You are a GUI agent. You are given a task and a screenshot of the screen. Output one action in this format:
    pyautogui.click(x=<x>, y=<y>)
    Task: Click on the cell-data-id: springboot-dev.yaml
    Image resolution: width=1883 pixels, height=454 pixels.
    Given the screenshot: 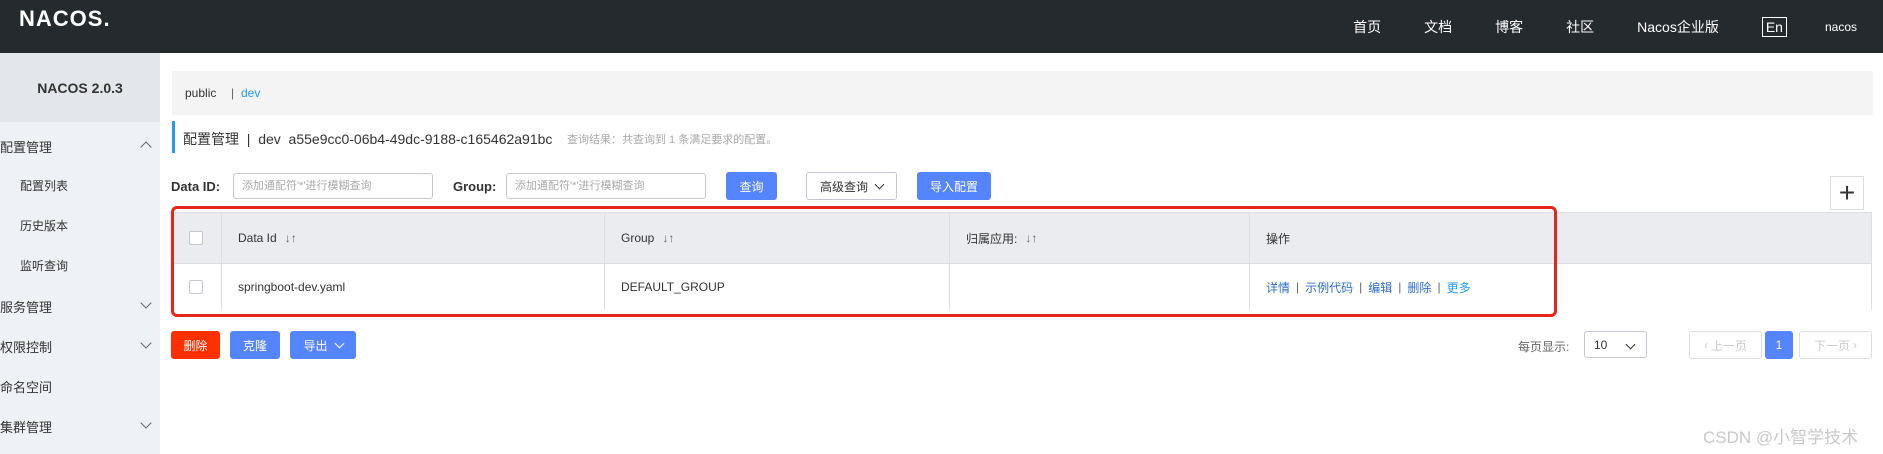 What is the action you would take?
    pyautogui.click(x=412, y=287)
    